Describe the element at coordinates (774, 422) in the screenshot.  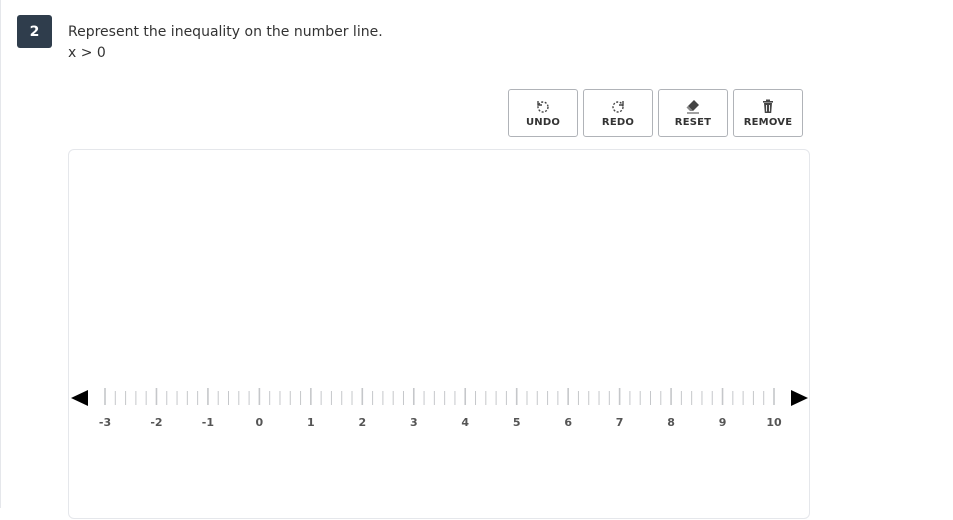
I see `tick-label: 10` at that location.